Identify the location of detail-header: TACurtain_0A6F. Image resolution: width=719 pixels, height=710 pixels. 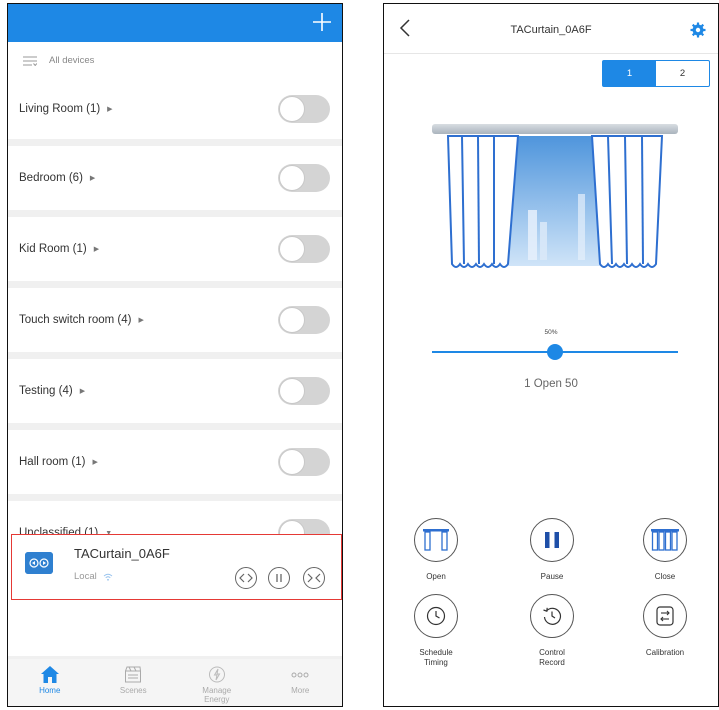
(551, 29).